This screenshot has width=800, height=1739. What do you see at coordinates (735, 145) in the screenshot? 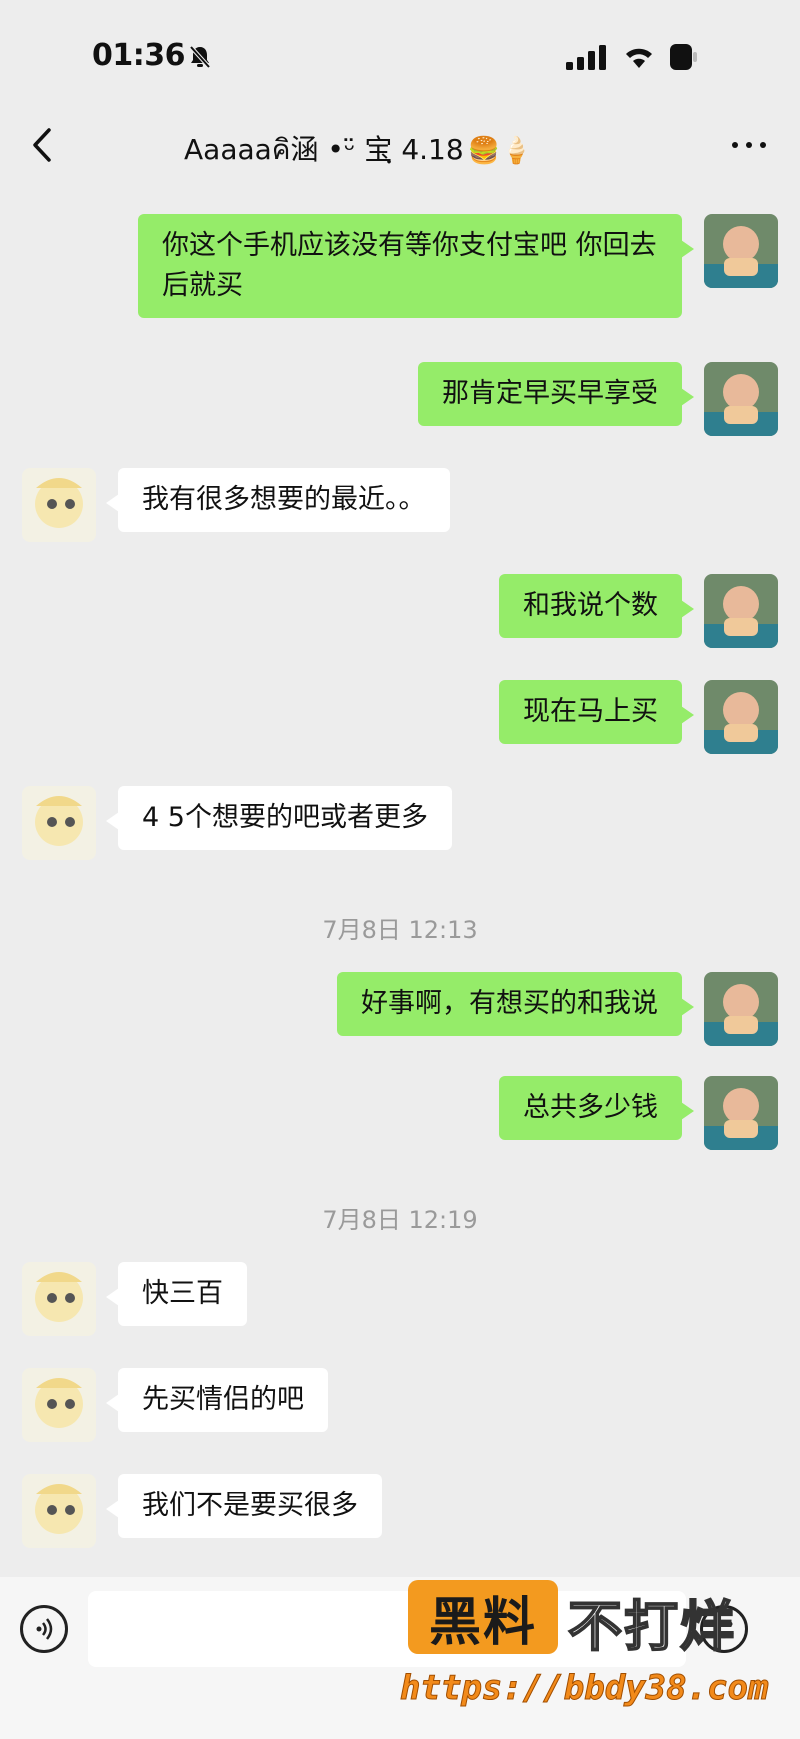
I see `more-dots-icon` at bounding box center [735, 145].